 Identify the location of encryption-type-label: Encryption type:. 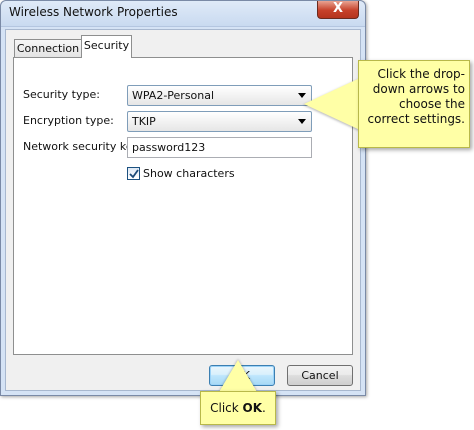
(68, 120).